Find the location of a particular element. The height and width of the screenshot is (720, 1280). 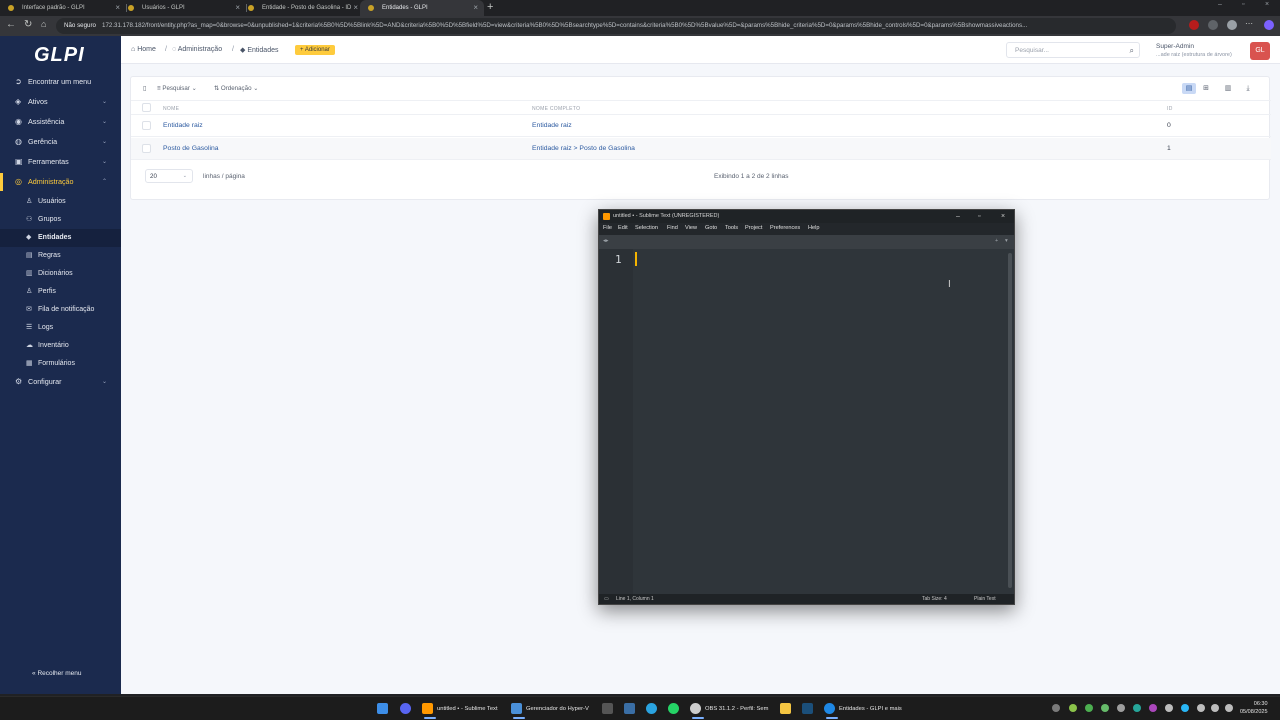

column-header-nome: Nome is located at coordinates (171, 109).